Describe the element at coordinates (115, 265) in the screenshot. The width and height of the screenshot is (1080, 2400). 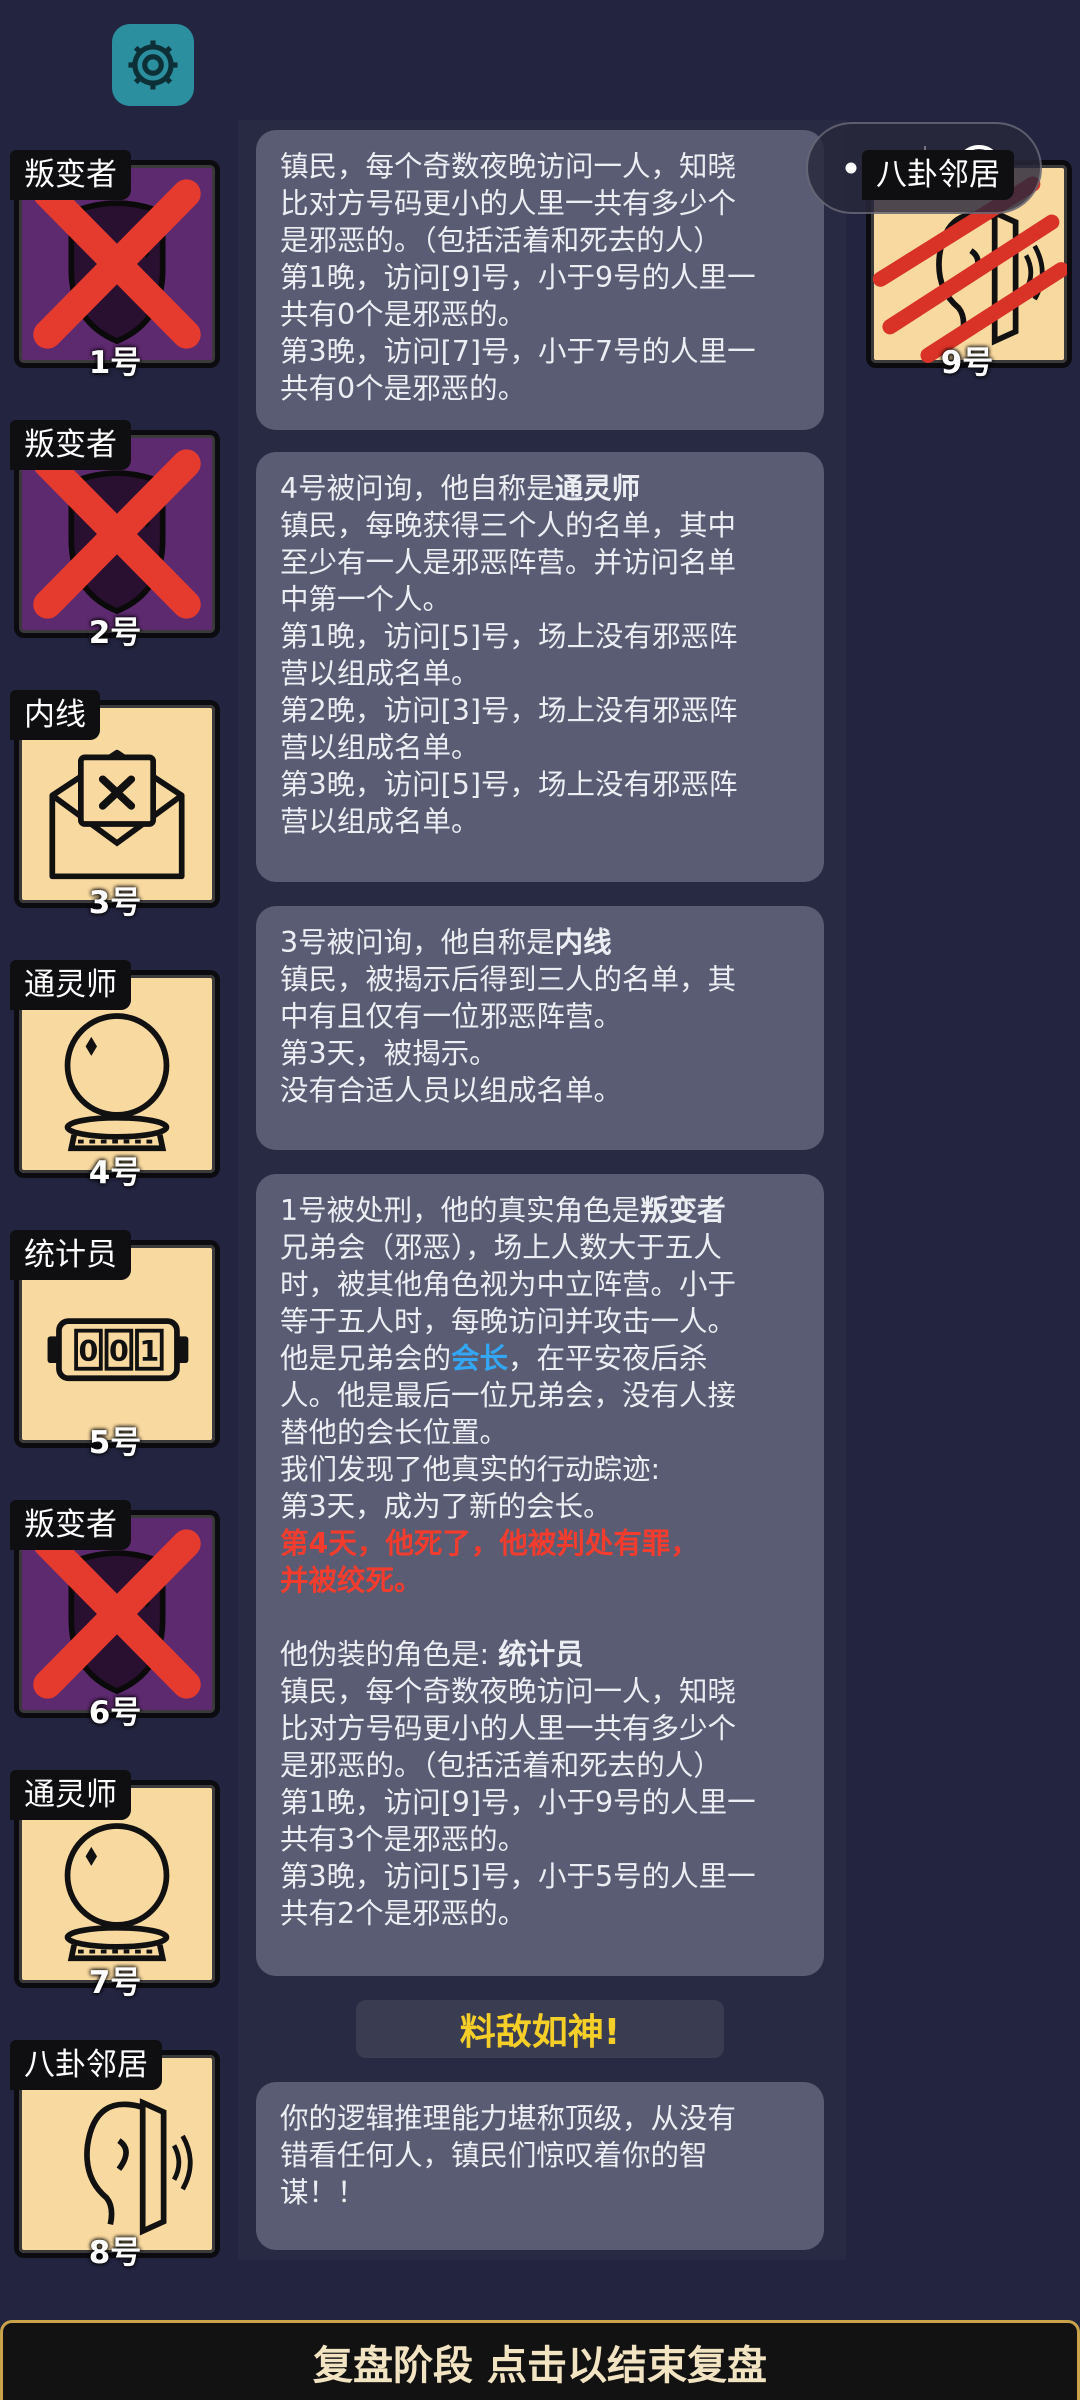
I see `player-card-1: 叛变者 1号` at that location.